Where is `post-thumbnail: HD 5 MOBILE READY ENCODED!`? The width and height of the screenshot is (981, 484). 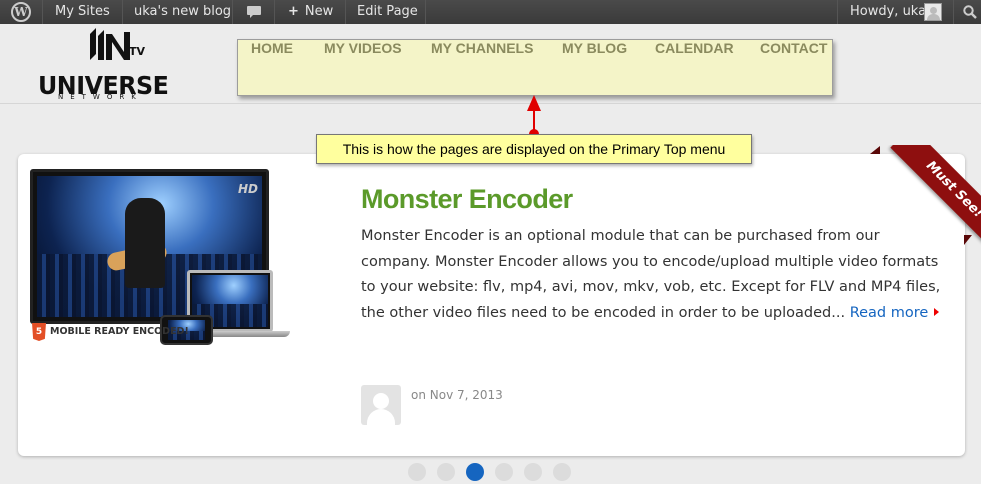 post-thumbnail: HD 5 MOBILE READY ENCODED! is located at coordinates (161, 265).